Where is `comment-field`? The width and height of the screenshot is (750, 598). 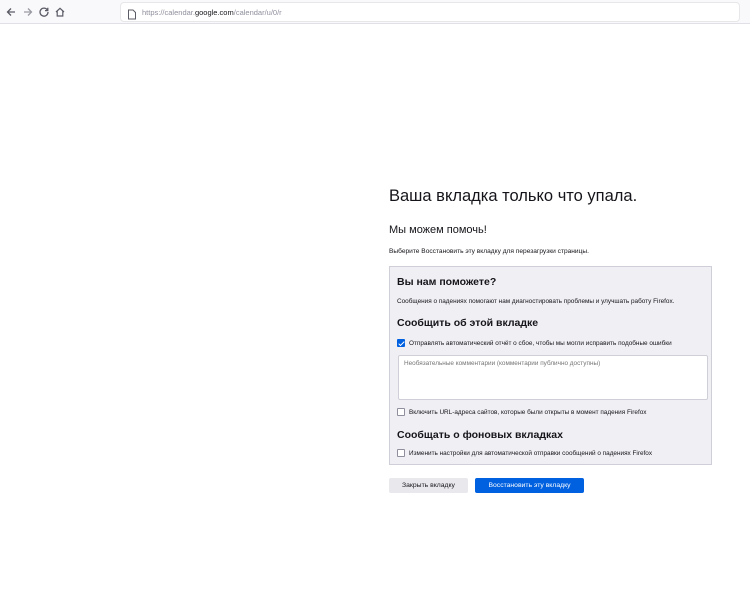 comment-field is located at coordinates (553, 377).